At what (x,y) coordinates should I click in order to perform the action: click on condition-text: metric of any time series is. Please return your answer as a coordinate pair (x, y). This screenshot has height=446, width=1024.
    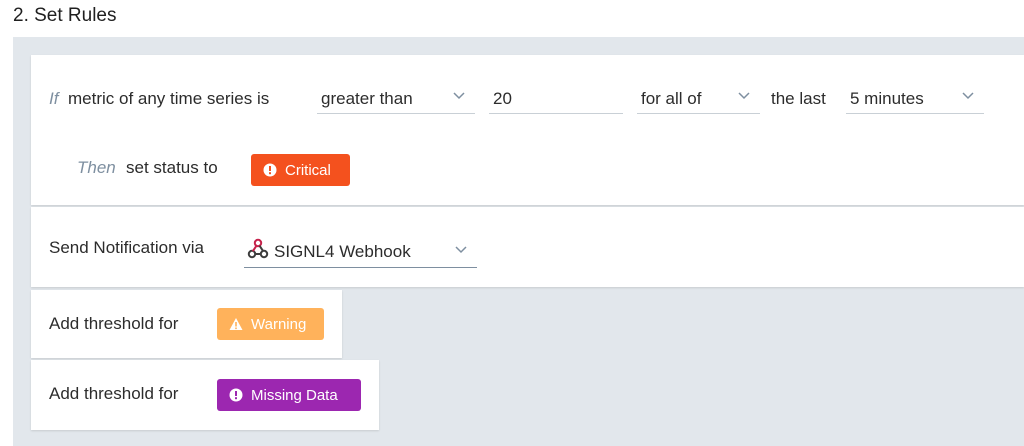
    Looking at the image, I should click on (169, 98).